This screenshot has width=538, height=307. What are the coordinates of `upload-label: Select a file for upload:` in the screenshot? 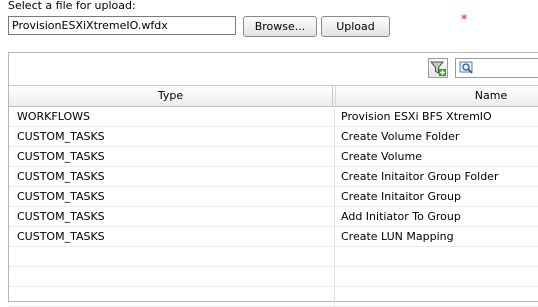 It's located at (72, 6).